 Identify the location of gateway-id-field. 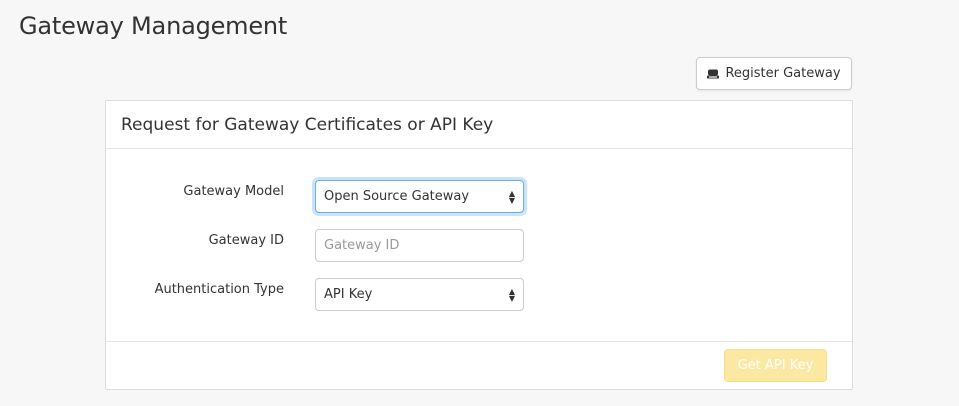
(419, 245).